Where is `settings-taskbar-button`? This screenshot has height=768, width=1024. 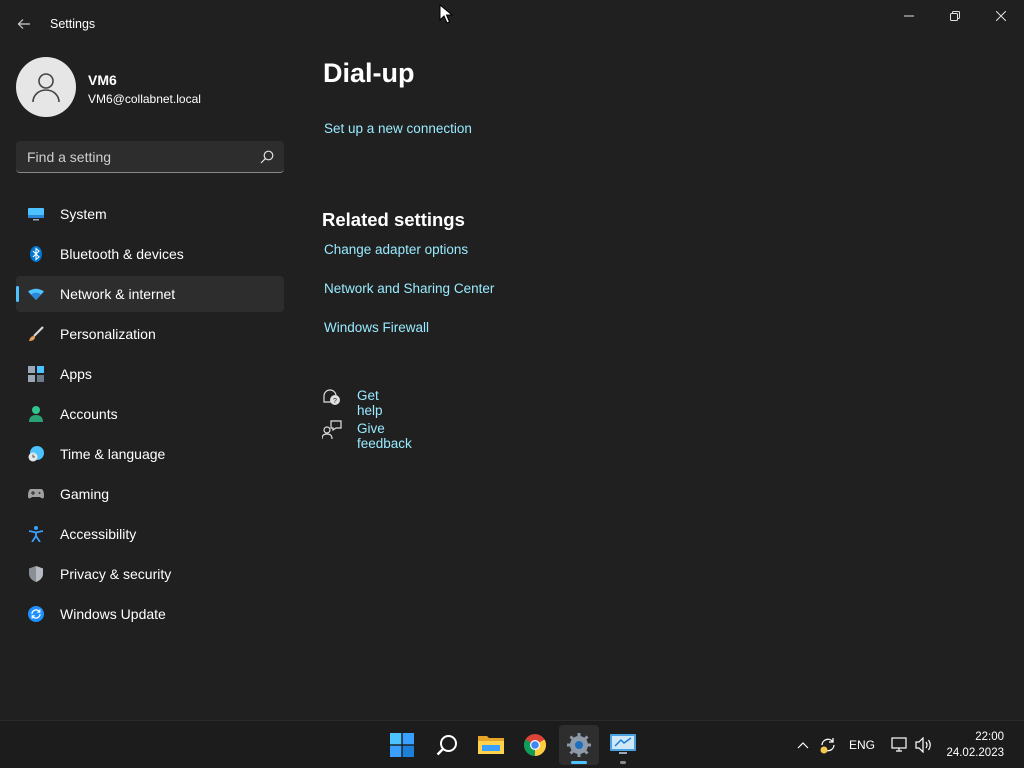 settings-taskbar-button is located at coordinates (579, 745).